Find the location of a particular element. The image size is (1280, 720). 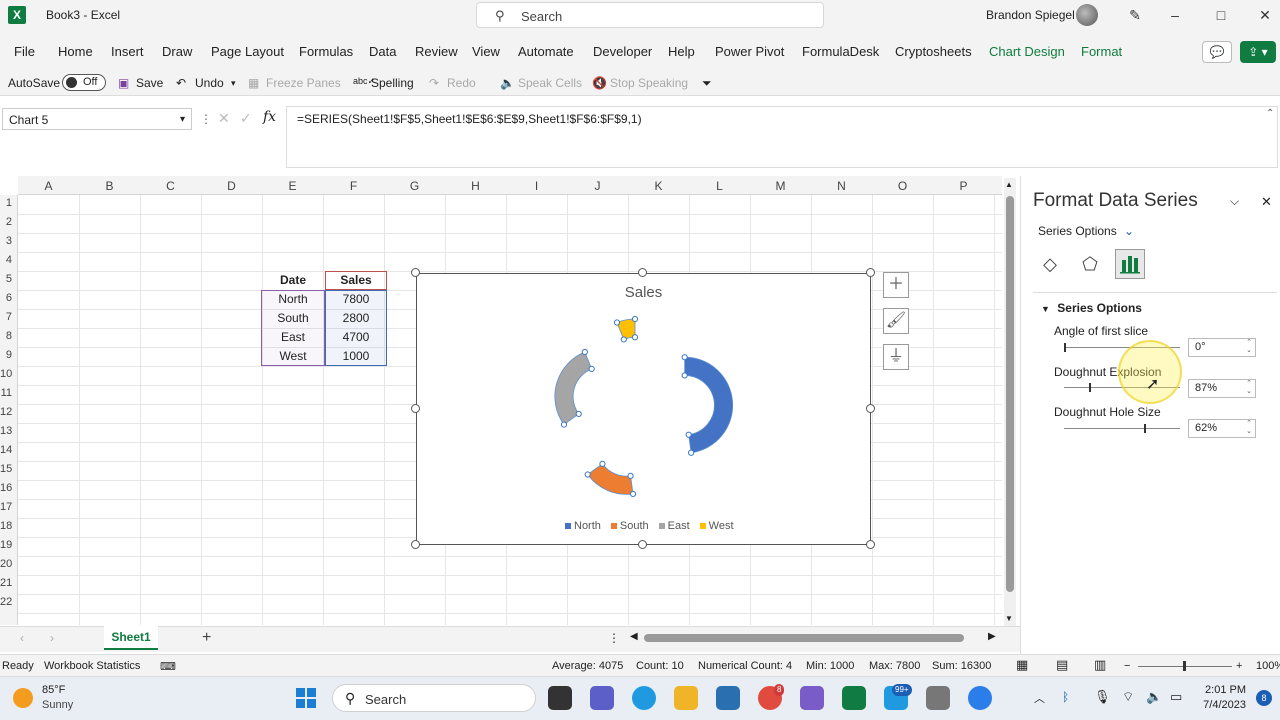

pane-close-icon: ✕ is located at coordinates (1266, 202).